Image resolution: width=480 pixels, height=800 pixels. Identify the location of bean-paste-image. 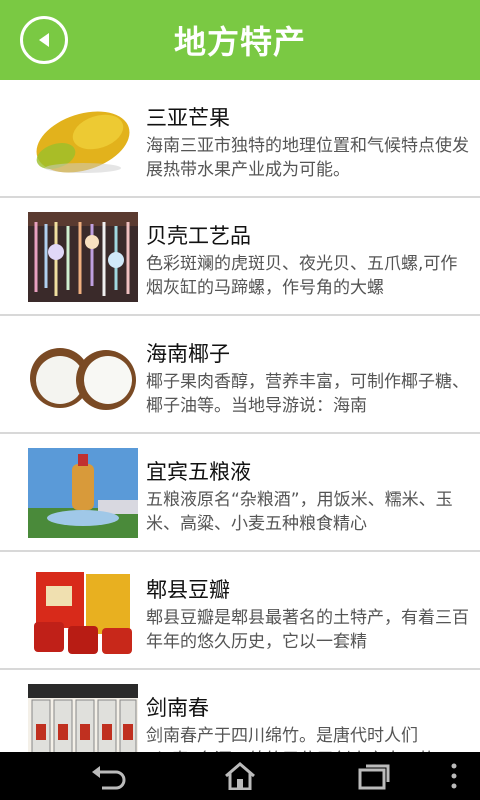
(83, 611).